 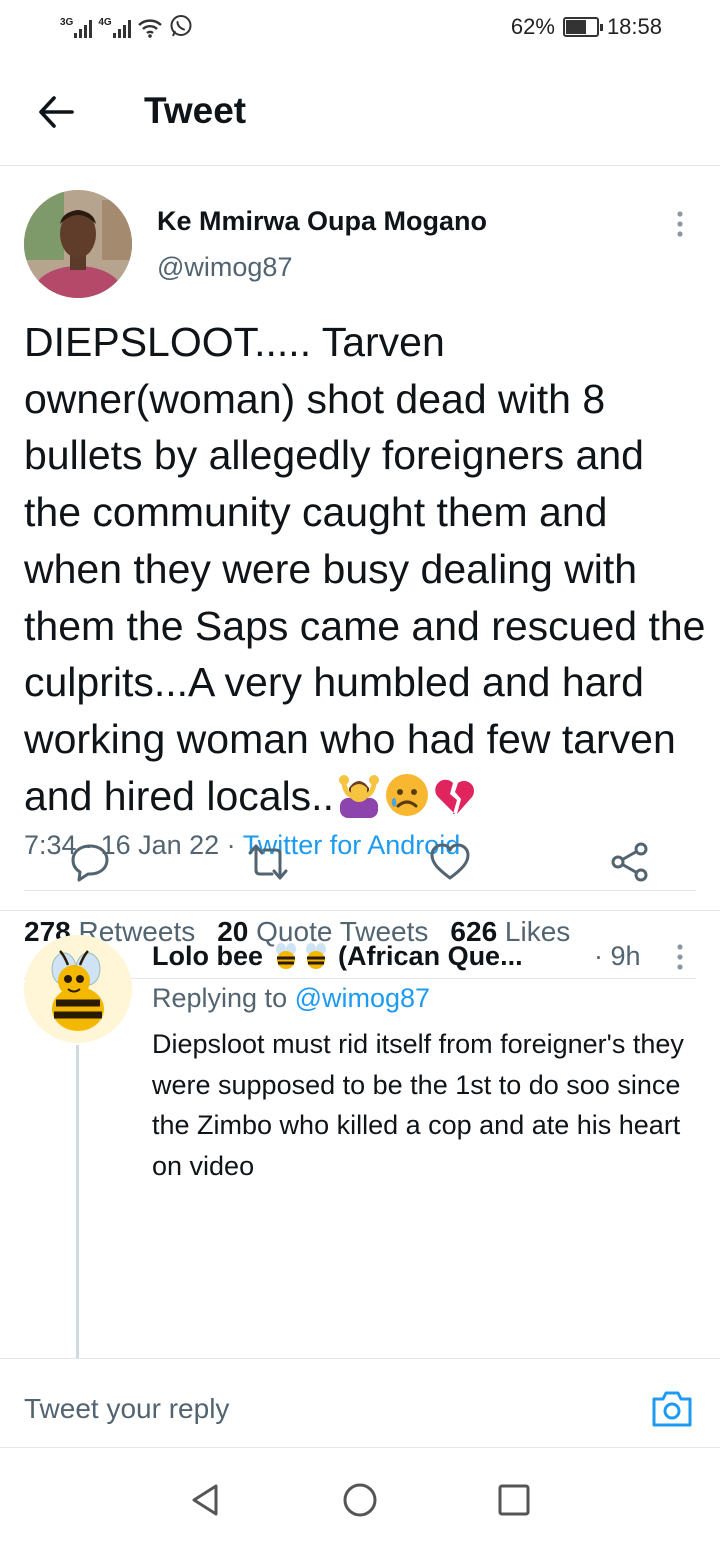 I want to click on system-navigation-bar, so click(x=360, y=1494).